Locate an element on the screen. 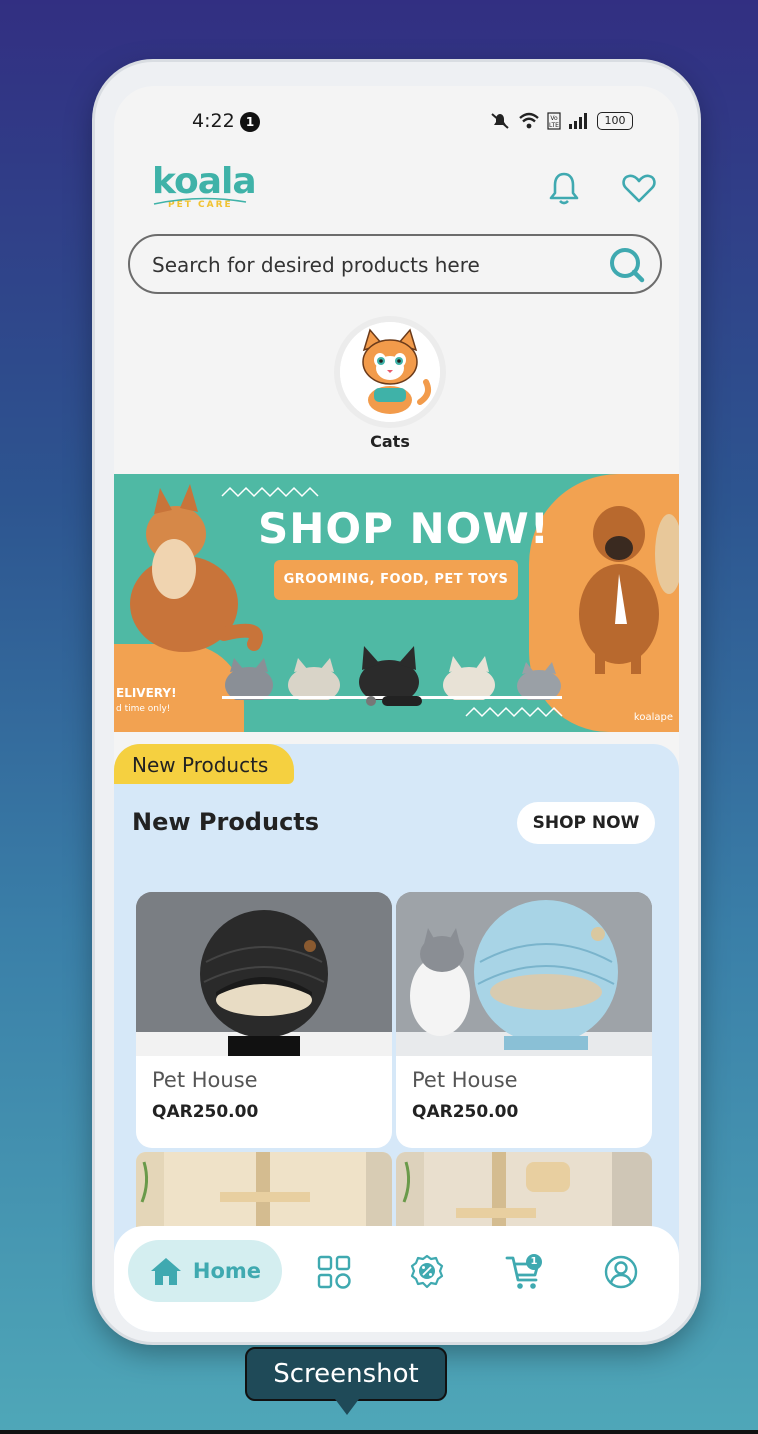  logo-text: koala is located at coordinates (204, 181).